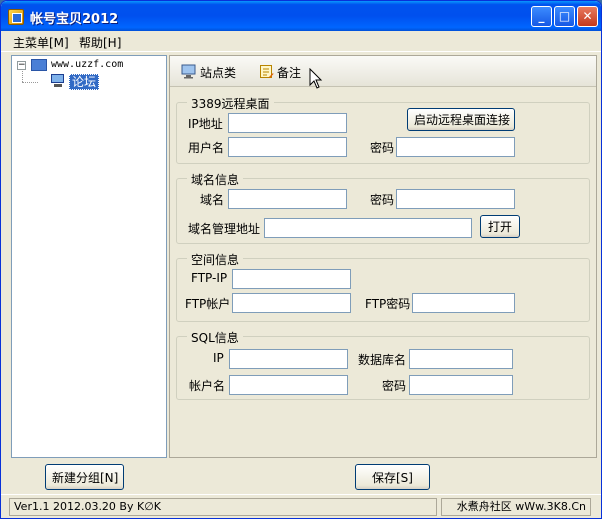 This screenshot has width=602, height=519. I want to click on domain-admin-url-label: 域名管理地址, so click(224, 229).